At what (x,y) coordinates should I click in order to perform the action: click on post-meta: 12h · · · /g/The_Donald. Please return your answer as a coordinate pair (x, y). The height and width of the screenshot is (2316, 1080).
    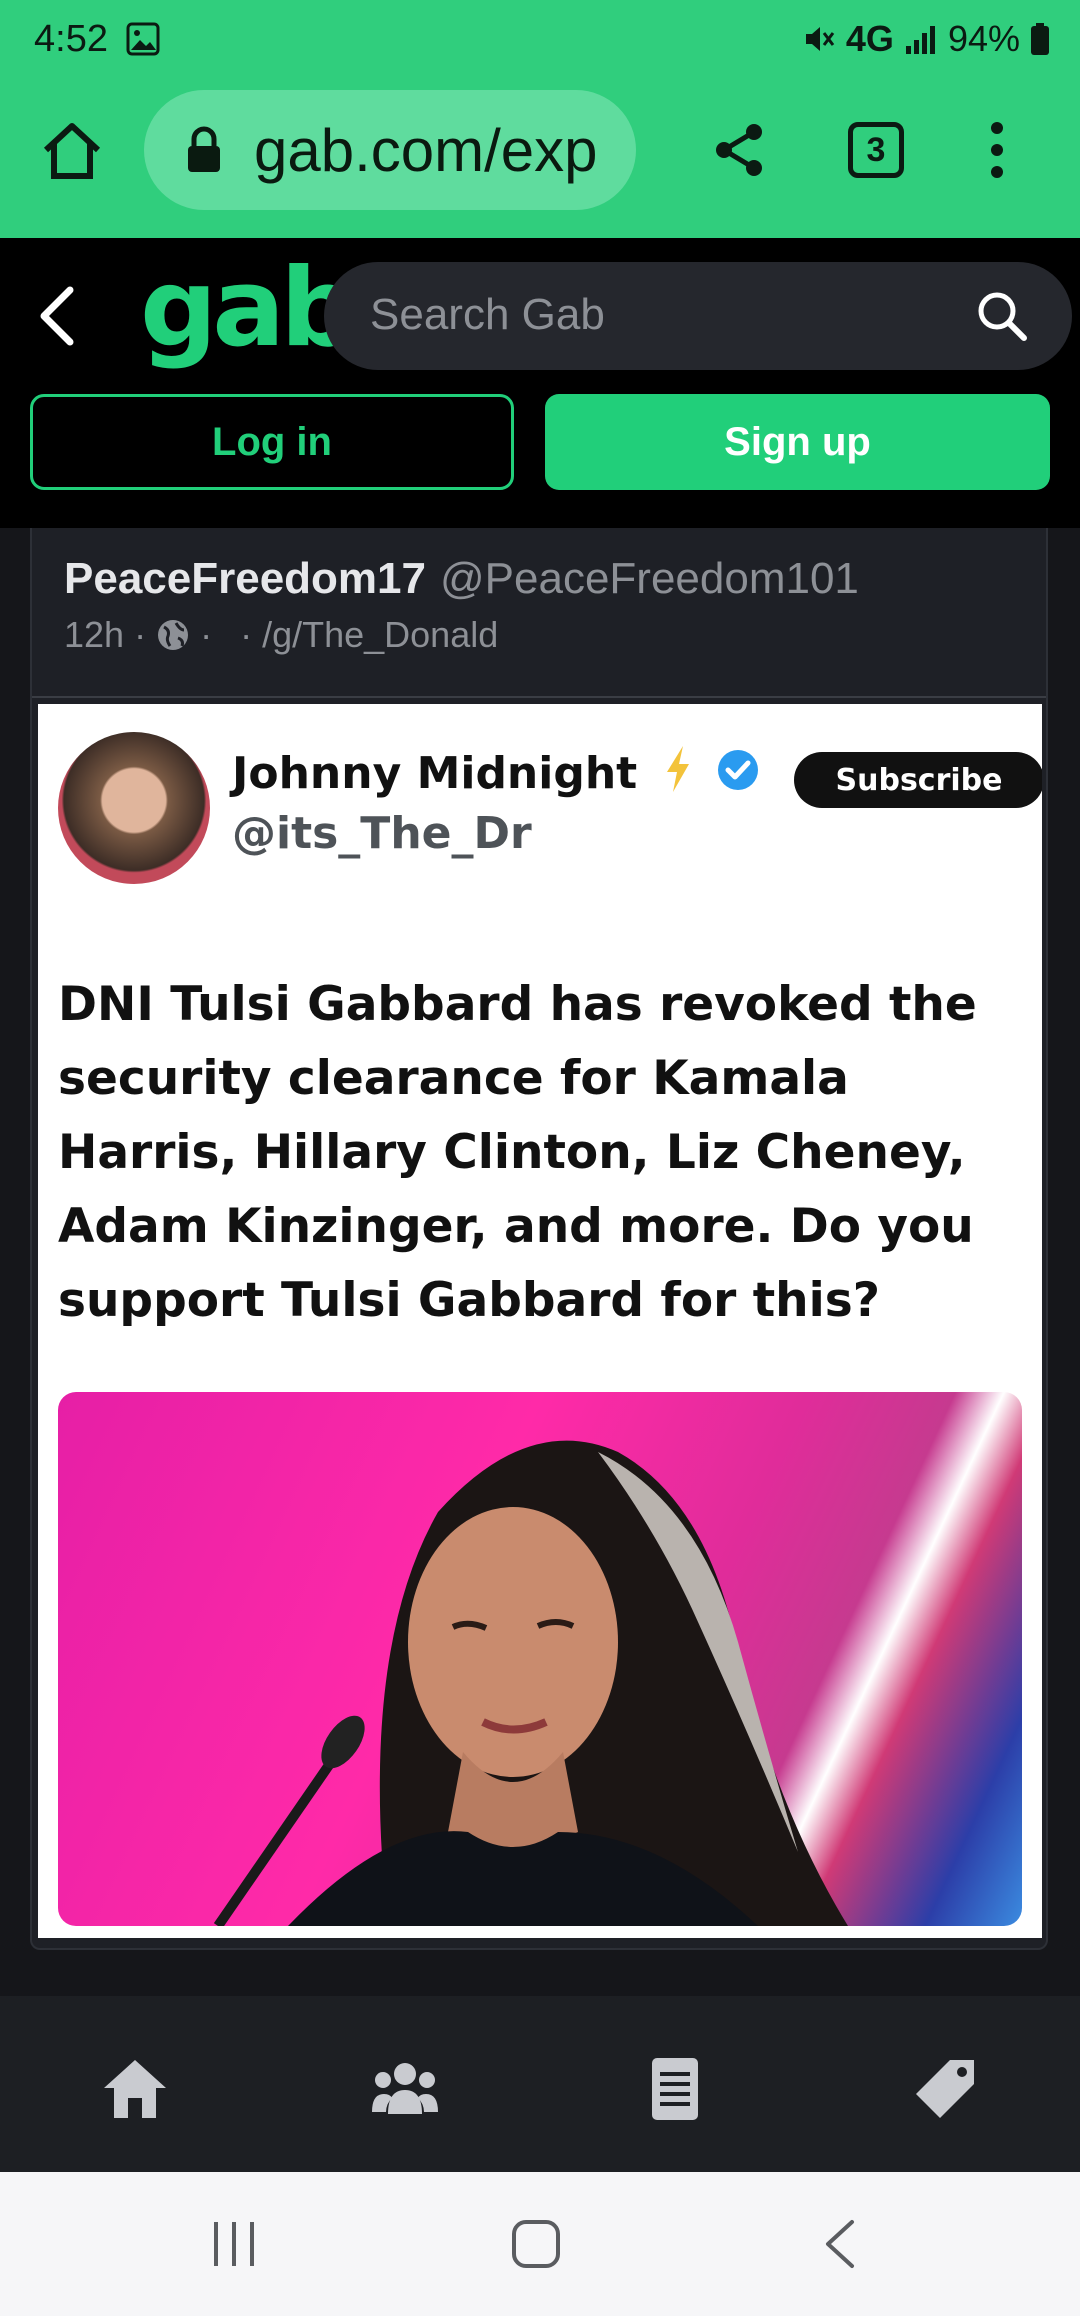
    Looking at the image, I should click on (281, 635).